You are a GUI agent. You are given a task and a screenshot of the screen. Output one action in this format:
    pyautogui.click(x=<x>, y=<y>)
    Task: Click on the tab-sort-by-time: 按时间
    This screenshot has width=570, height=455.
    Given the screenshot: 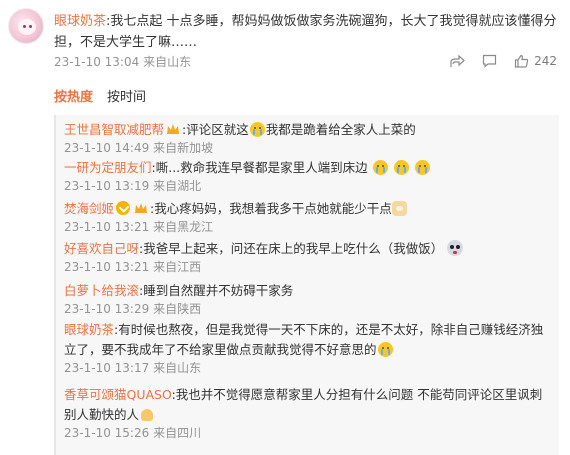 What is the action you would take?
    pyautogui.click(x=126, y=96)
    